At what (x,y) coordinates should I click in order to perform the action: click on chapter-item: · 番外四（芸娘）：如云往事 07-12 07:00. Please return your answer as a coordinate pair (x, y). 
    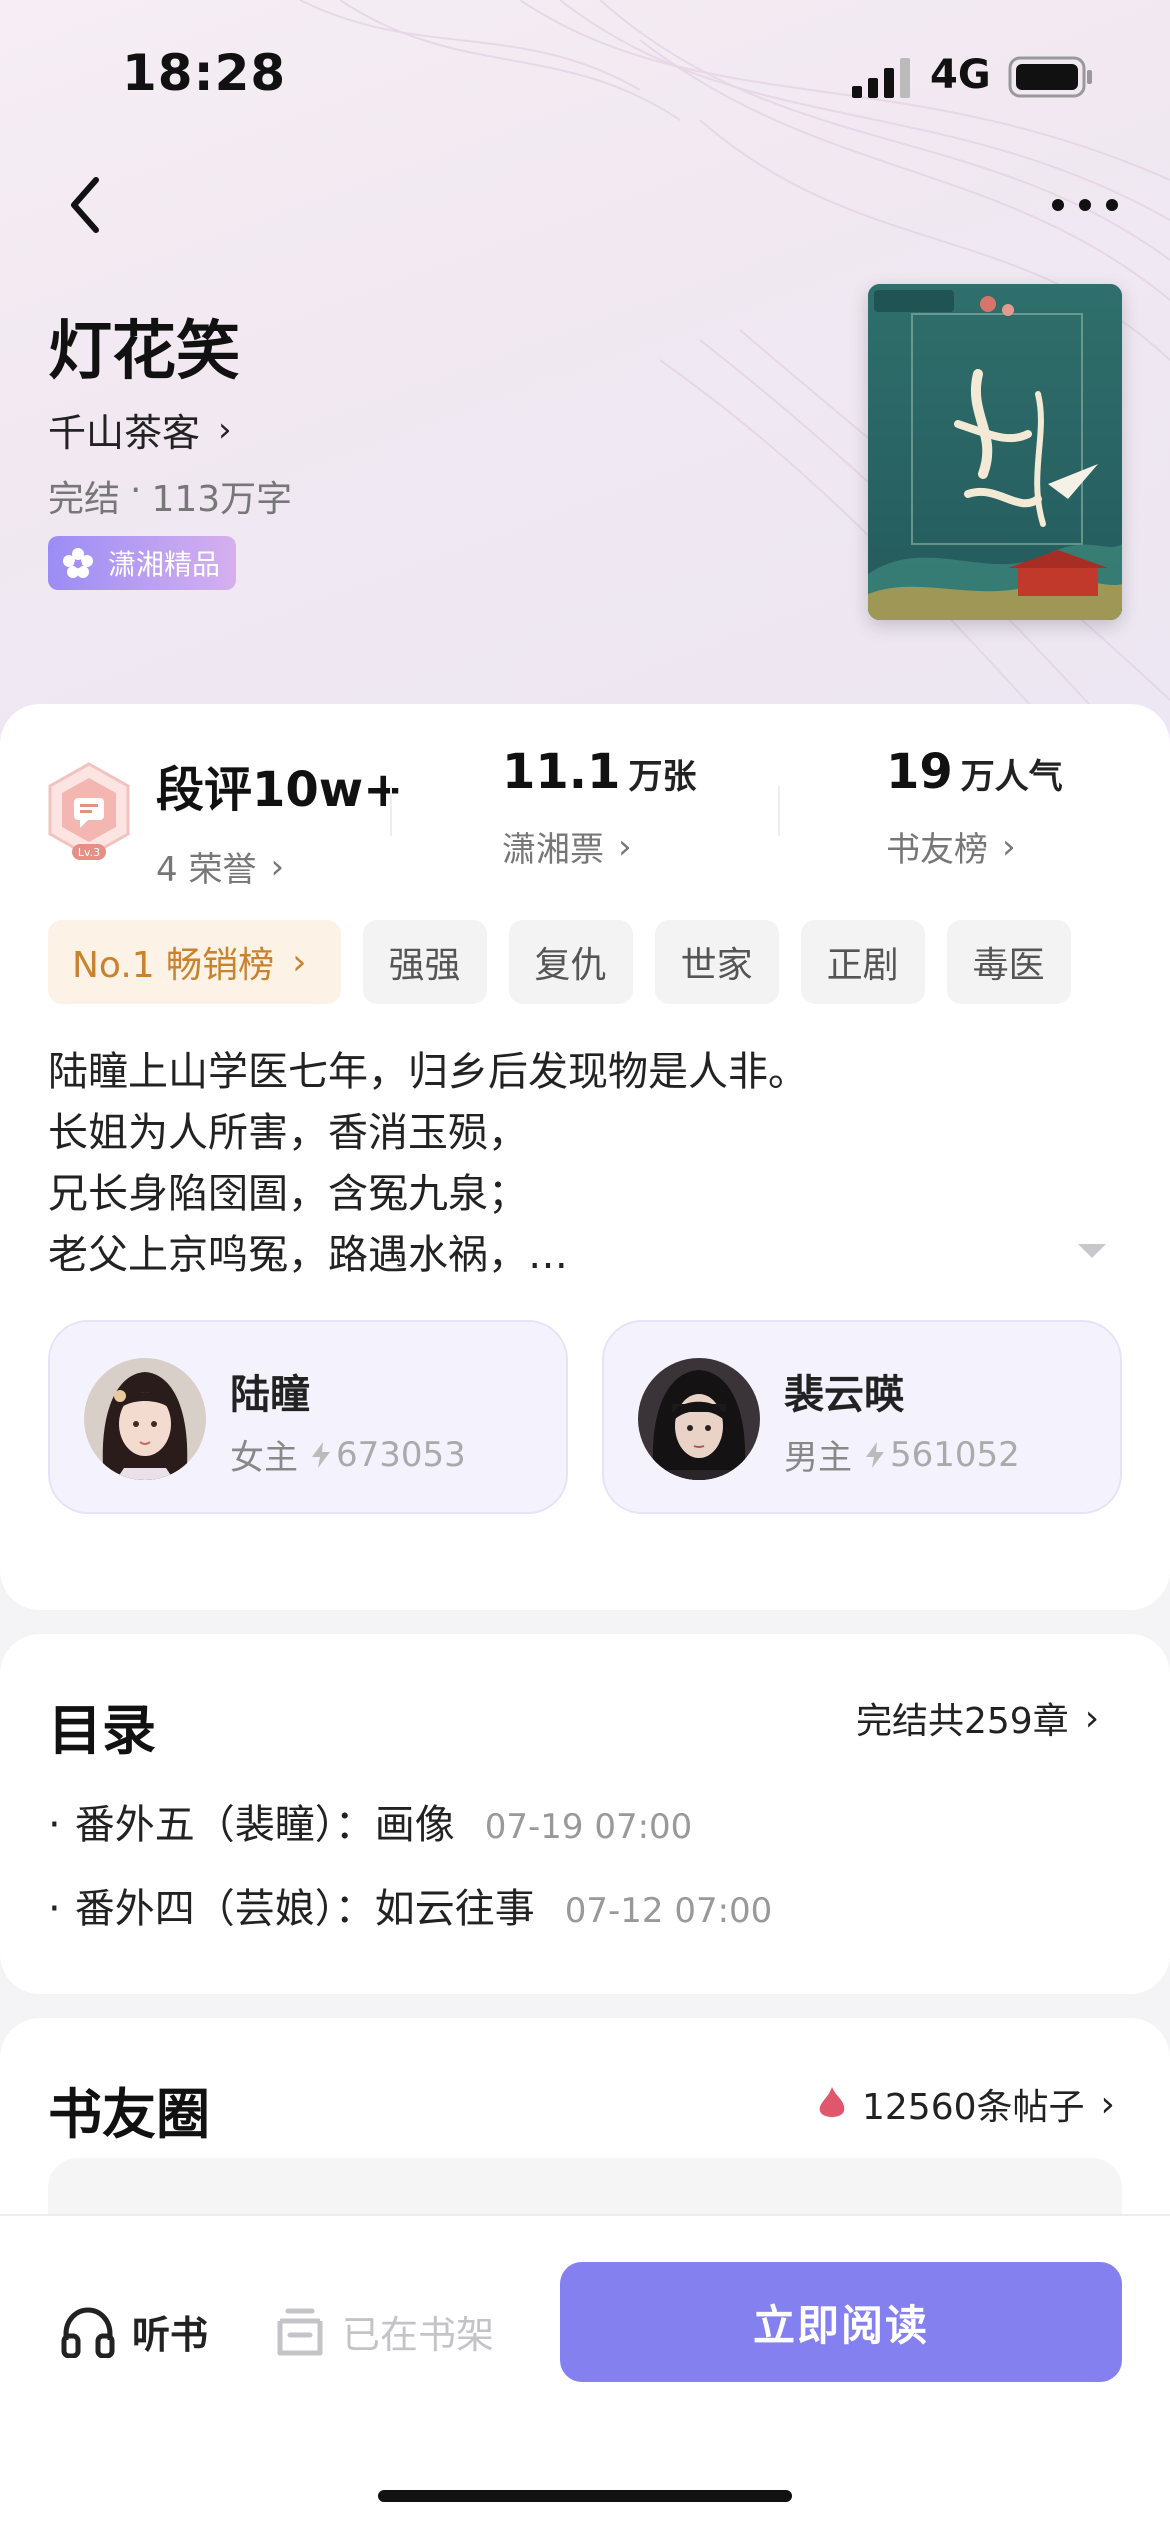
    Looking at the image, I should click on (410, 1905).